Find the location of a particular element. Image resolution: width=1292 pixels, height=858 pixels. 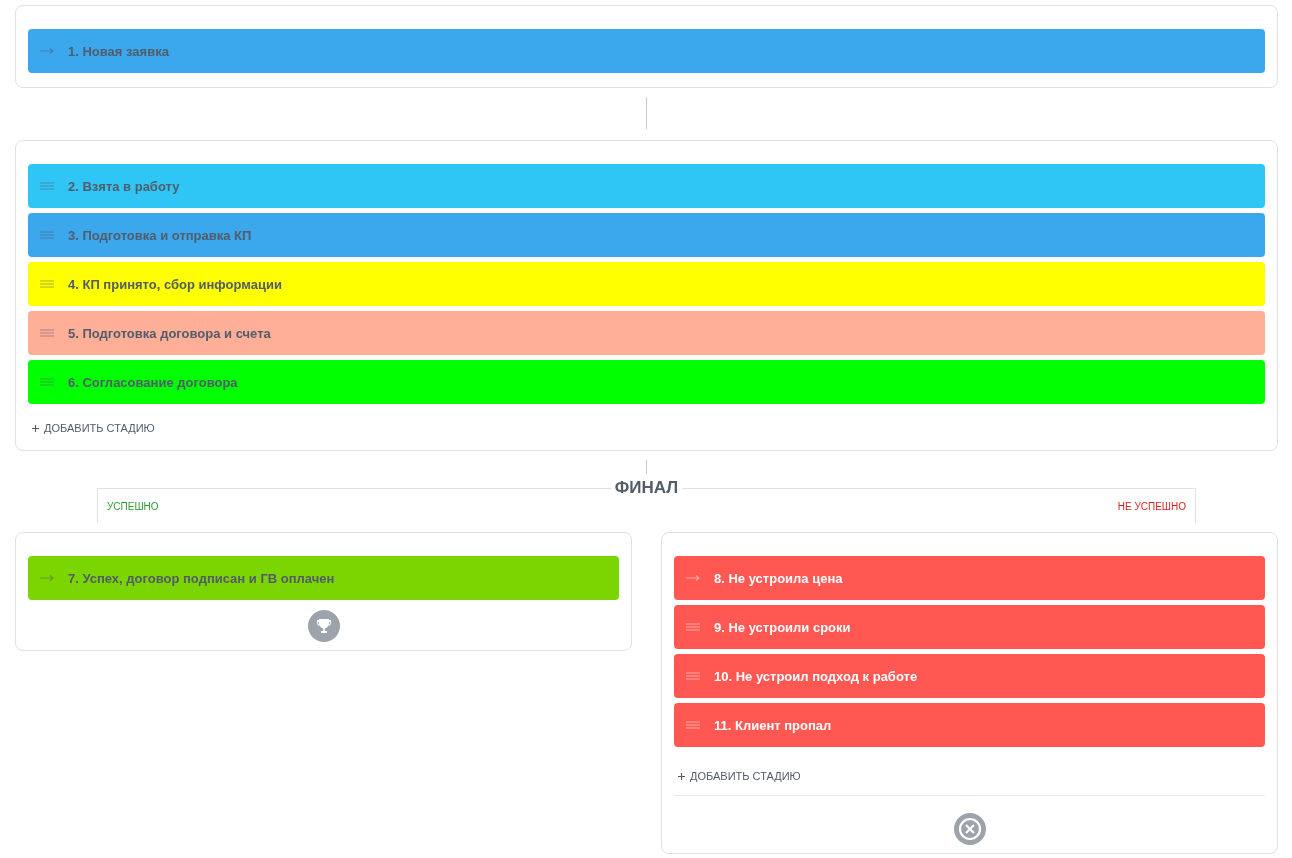

stage-bar: 8. Не устроила цена is located at coordinates (969, 578).